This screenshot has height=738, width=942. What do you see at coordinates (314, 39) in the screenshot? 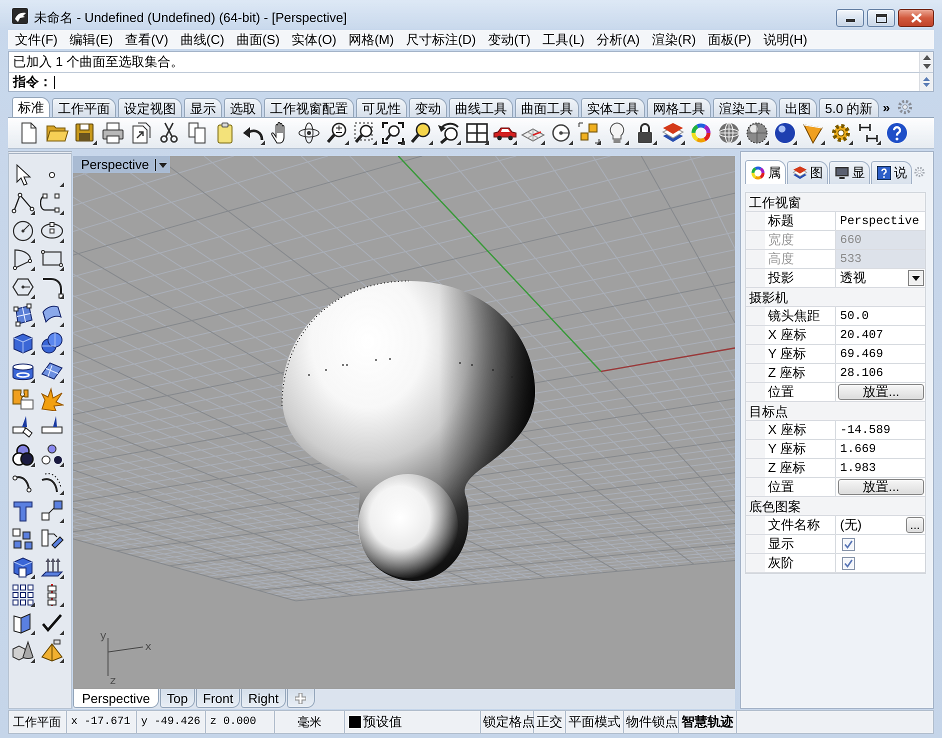
I see `menu-item: 实体(O)` at bounding box center [314, 39].